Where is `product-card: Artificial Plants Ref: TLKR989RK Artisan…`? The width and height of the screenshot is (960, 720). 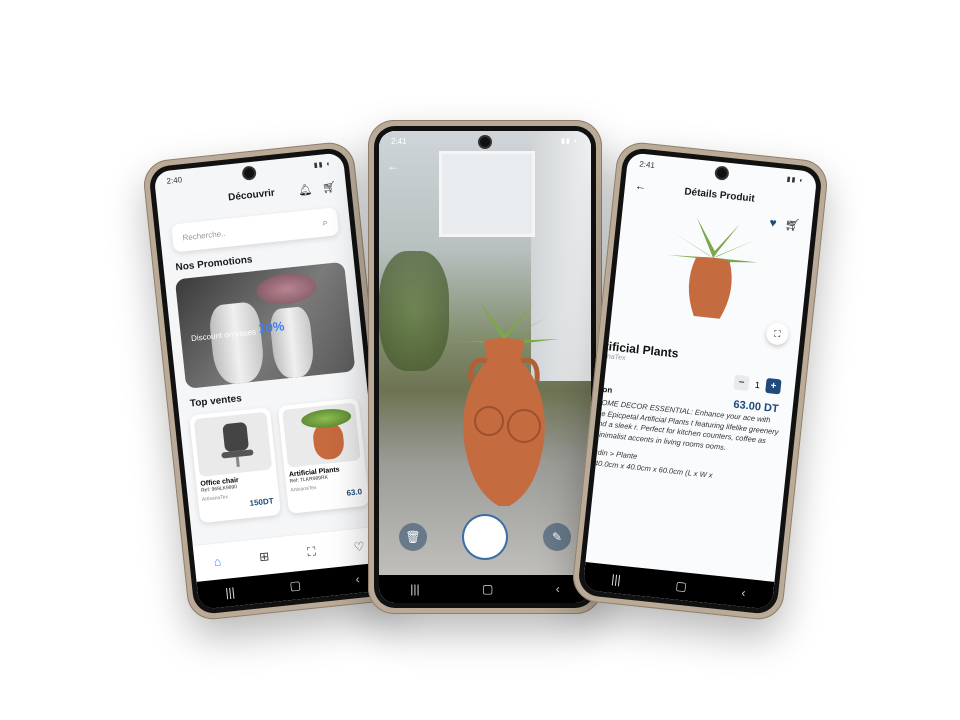
product-card: Artificial Plants Ref: TLKR989RK Artisan… is located at coordinates (323, 455).